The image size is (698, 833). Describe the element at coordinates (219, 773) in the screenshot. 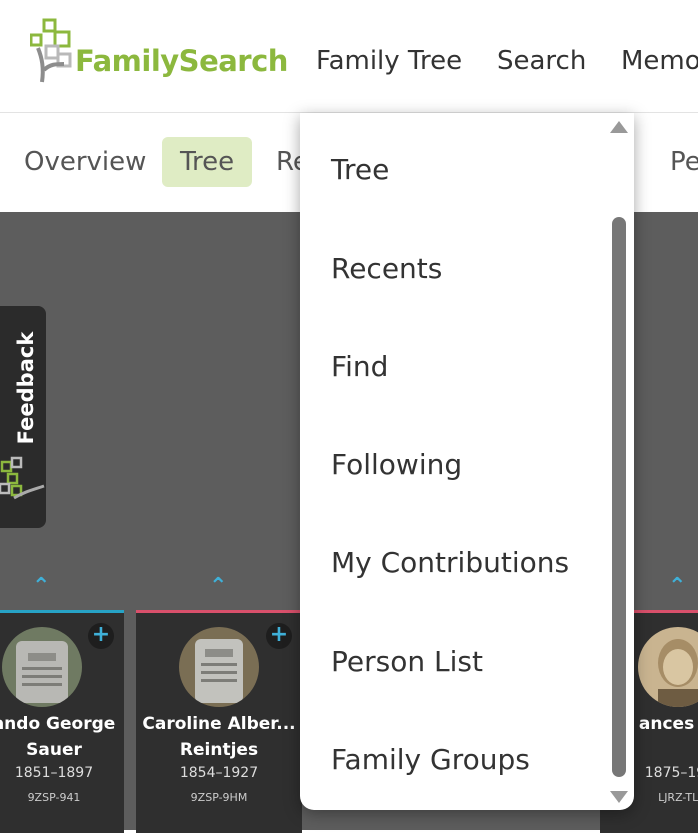

I see `person-dates: 1854–1927` at that location.